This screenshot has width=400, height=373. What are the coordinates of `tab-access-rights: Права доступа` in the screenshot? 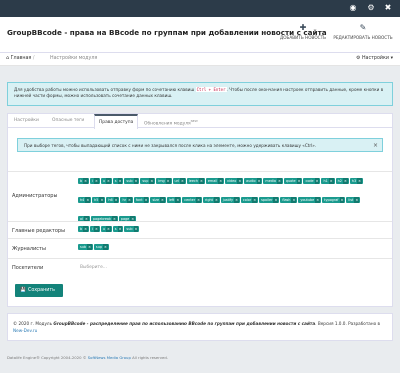 It's located at (116, 121).